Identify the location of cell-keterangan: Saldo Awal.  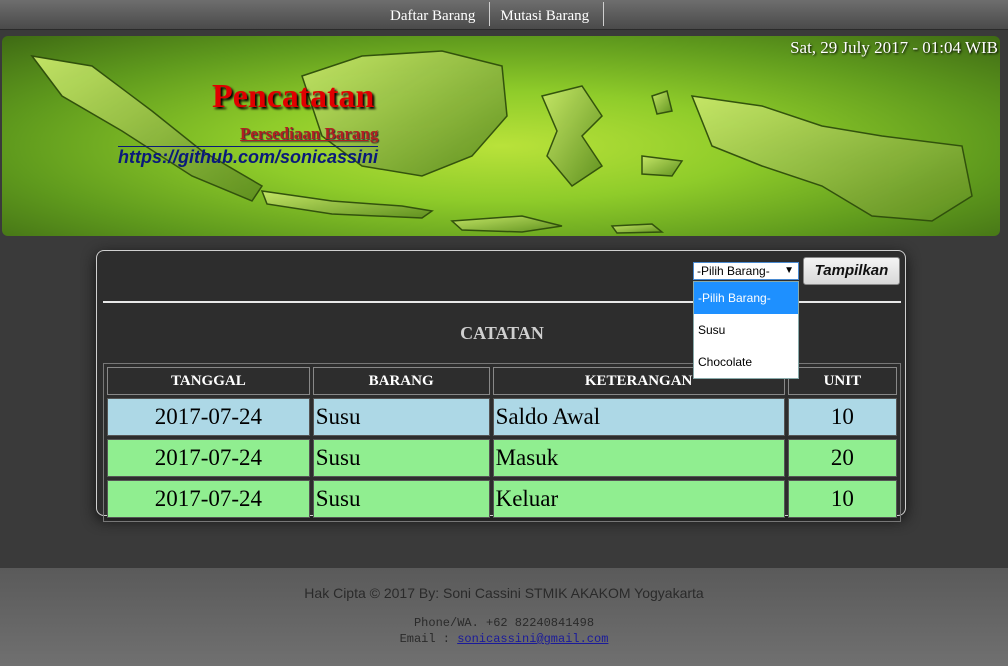
(638, 417).